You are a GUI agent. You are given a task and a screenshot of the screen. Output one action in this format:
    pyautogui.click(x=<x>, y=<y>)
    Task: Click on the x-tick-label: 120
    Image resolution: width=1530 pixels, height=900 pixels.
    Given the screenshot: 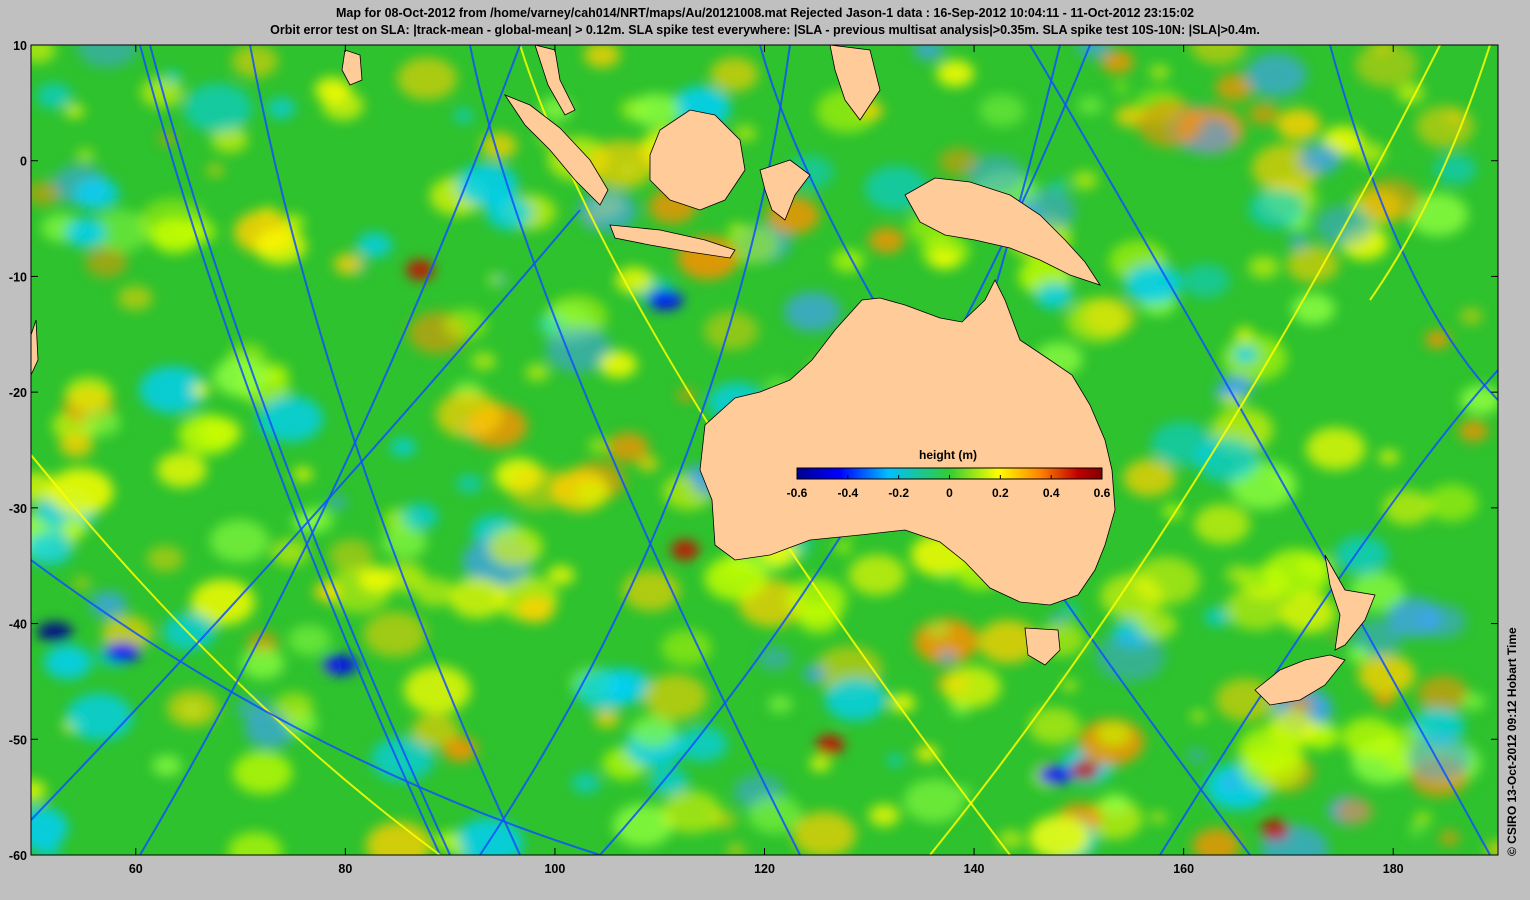 What is the action you would take?
    pyautogui.click(x=764, y=869)
    